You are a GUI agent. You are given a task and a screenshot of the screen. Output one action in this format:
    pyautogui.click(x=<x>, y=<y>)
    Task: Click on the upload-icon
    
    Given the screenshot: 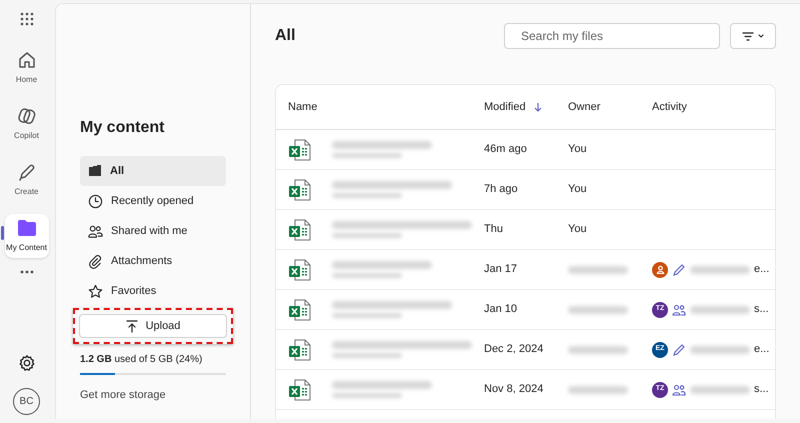 What is the action you would take?
    pyautogui.click(x=132, y=326)
    